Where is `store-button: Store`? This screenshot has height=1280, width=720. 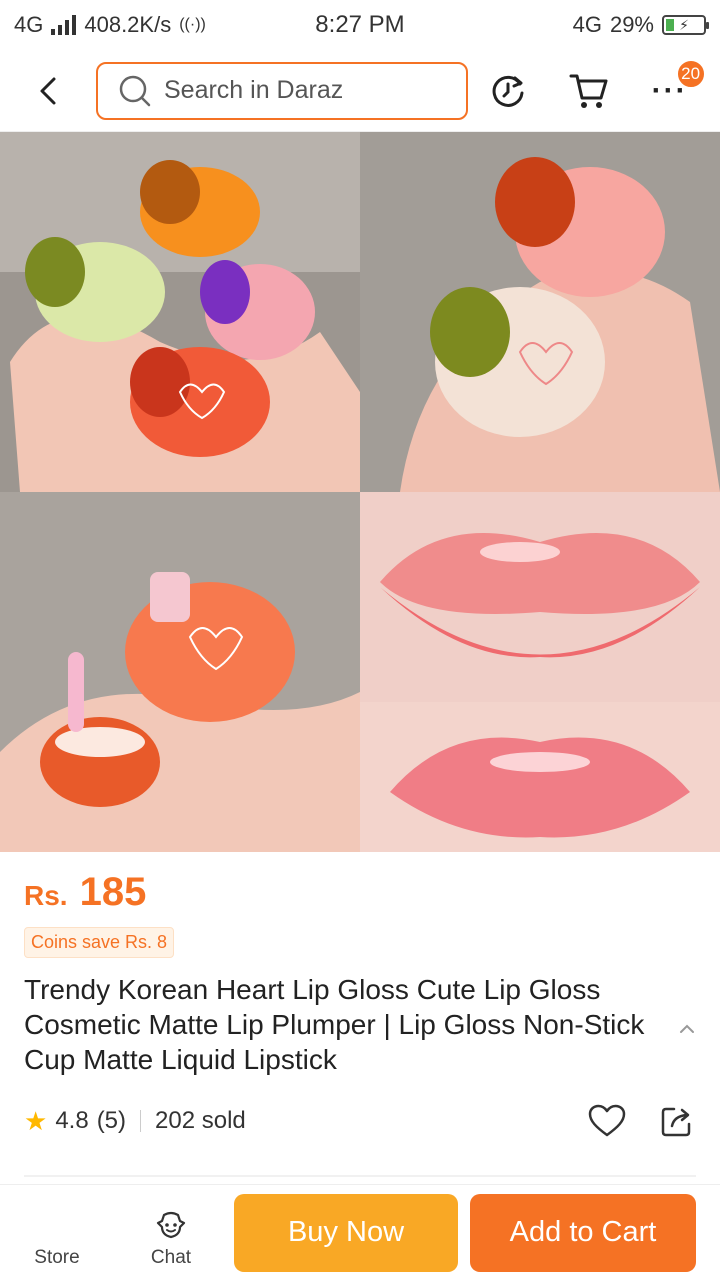 store-button: Store is located at coordinates (57, 1232).